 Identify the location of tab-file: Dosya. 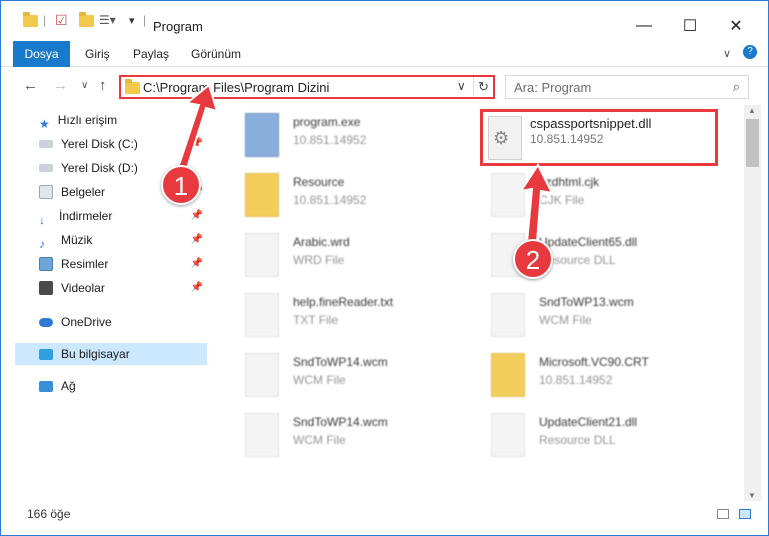
(41, 54).